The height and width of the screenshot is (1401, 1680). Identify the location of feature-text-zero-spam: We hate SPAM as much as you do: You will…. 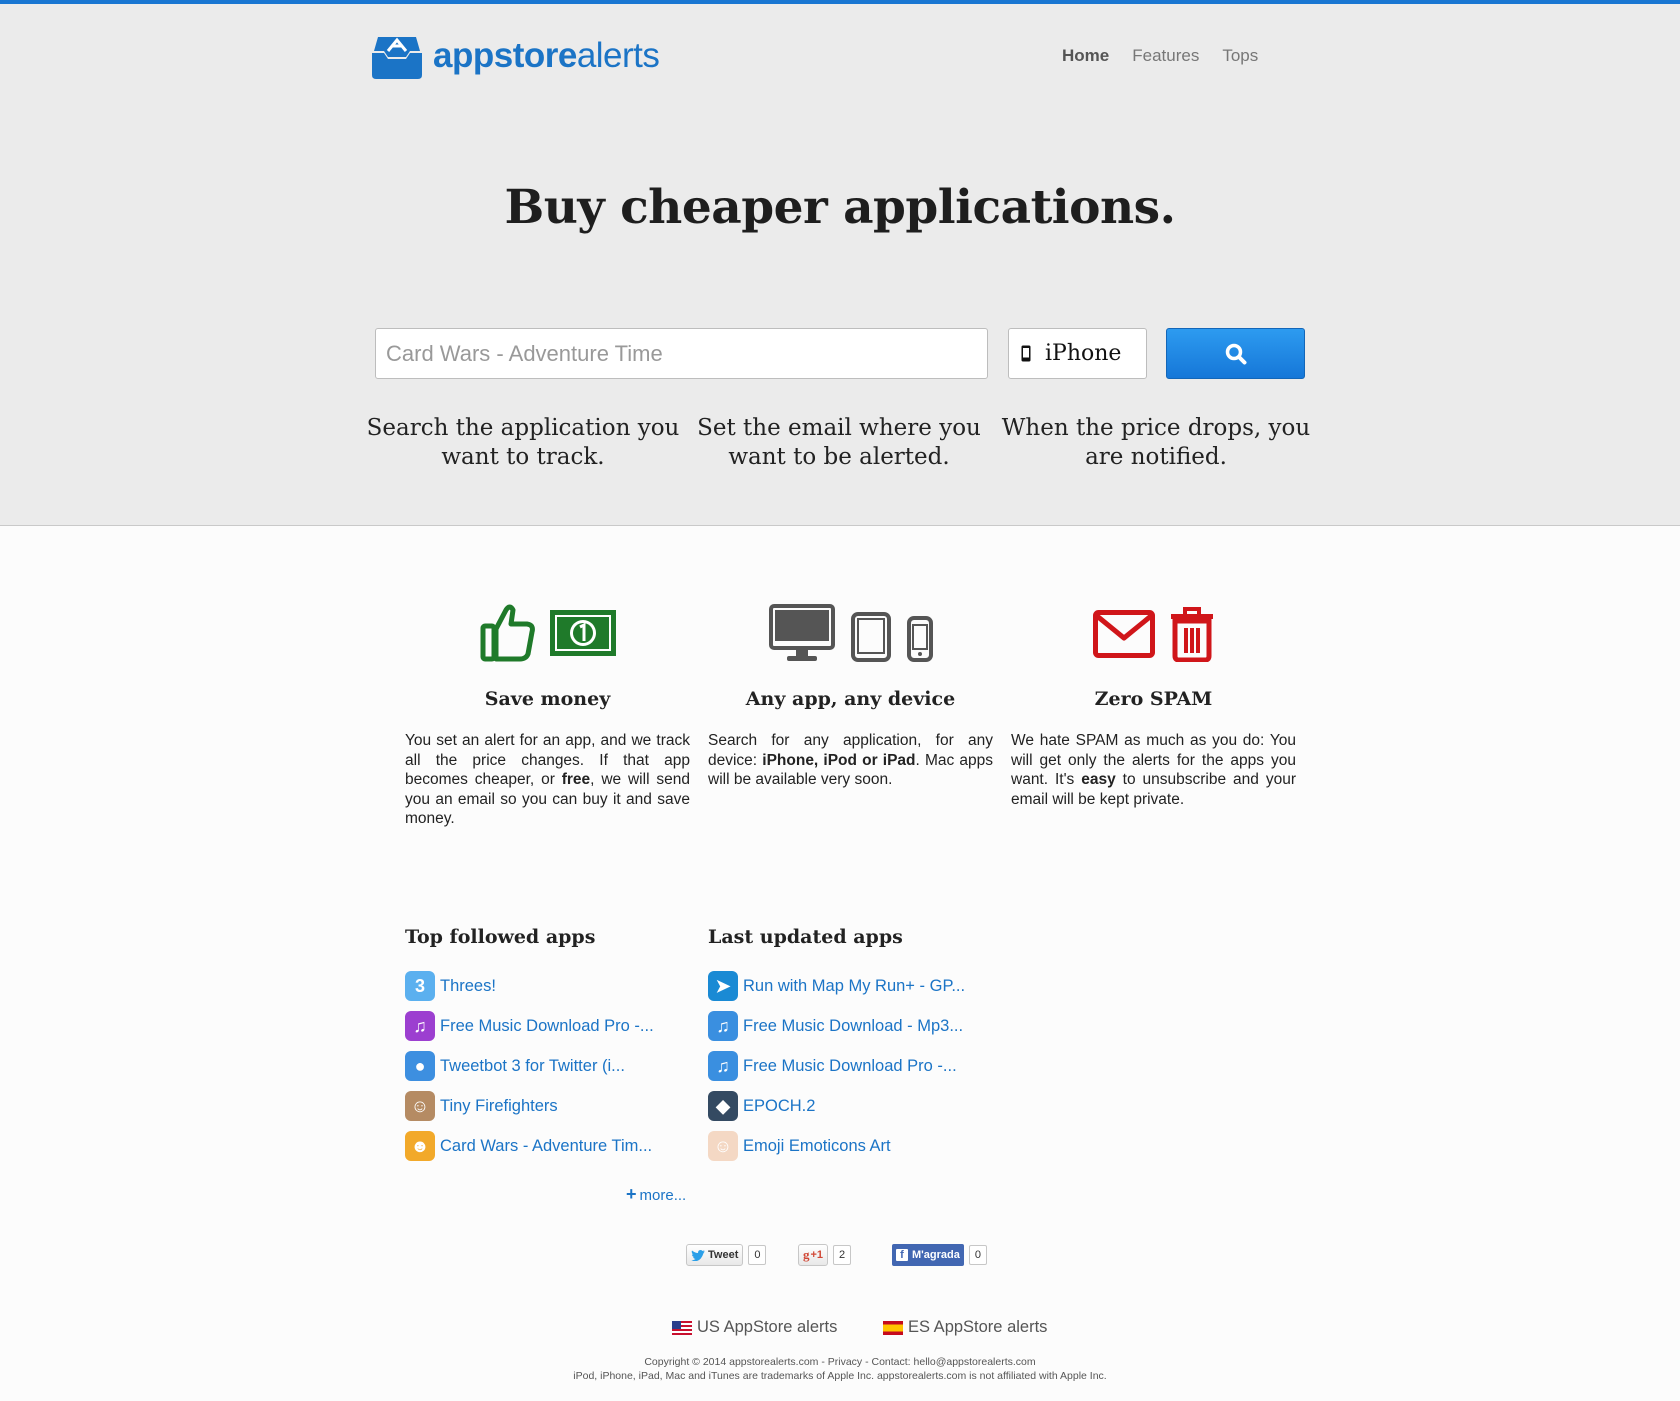
(1153, 770).